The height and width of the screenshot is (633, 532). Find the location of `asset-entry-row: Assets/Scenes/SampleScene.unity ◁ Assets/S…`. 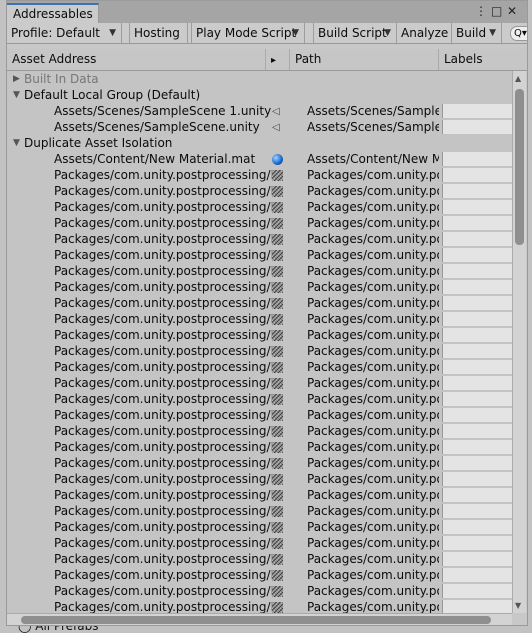

asset-entry-row: Assets/Scenes/SampleScene.unity ◁ Assets/S… is located at coordinates (259, 127).